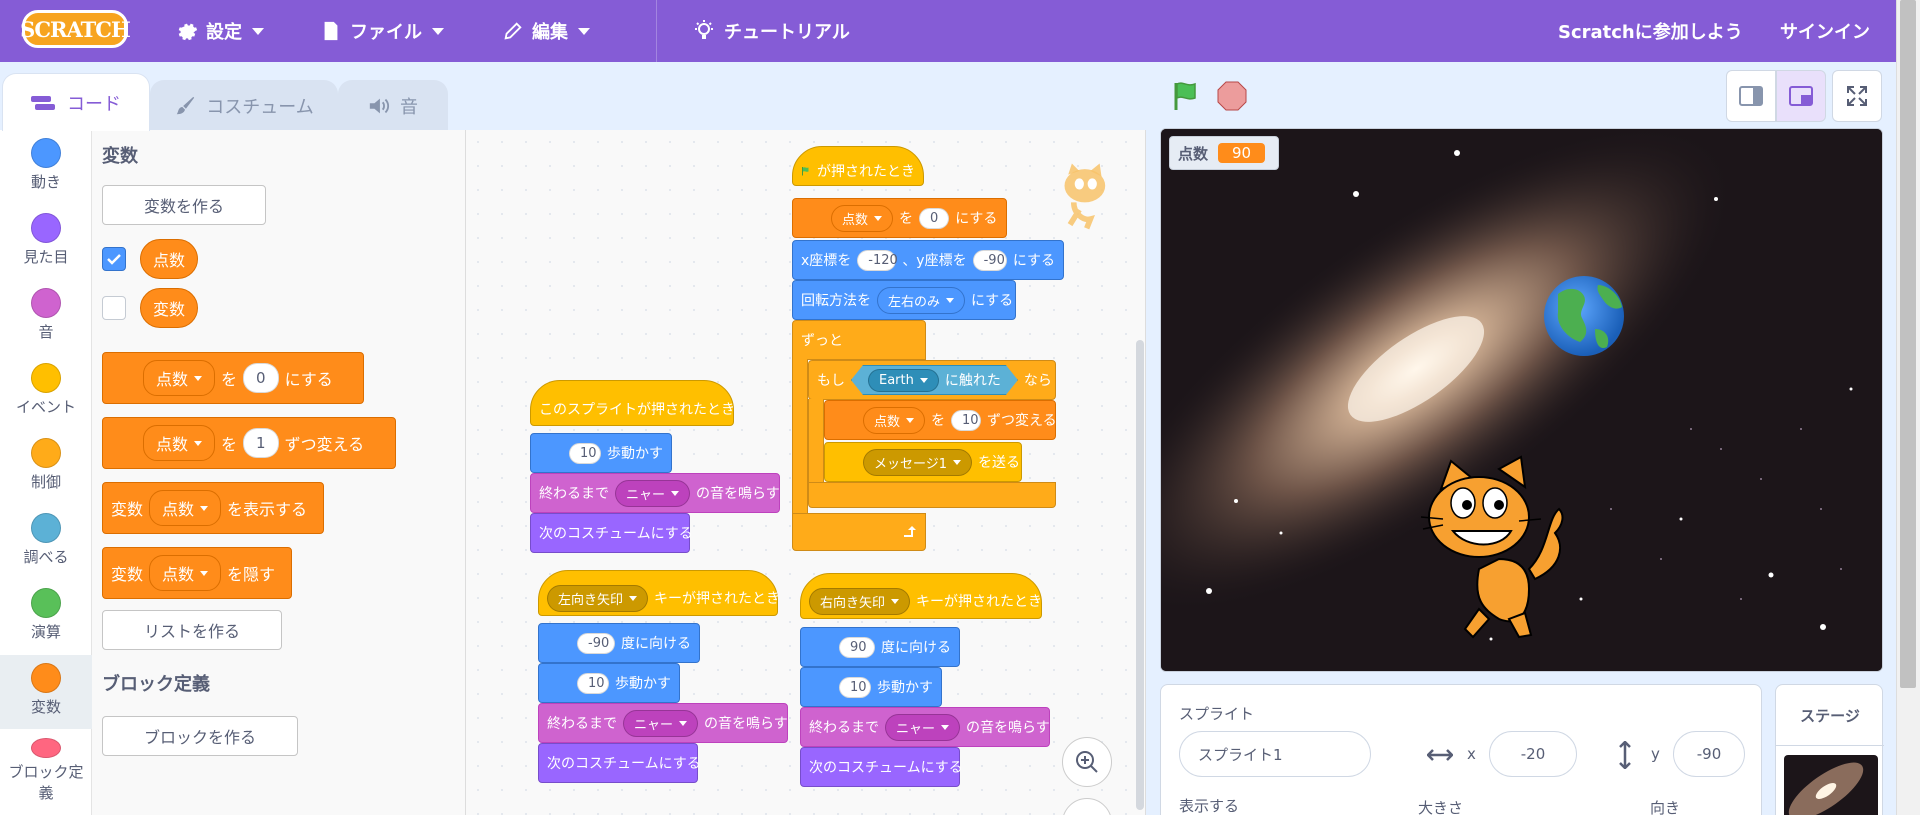 The width and height of the screenshot is (1920, 815). I want to click on page-scrollbar-thumb, so click(1908, 344).